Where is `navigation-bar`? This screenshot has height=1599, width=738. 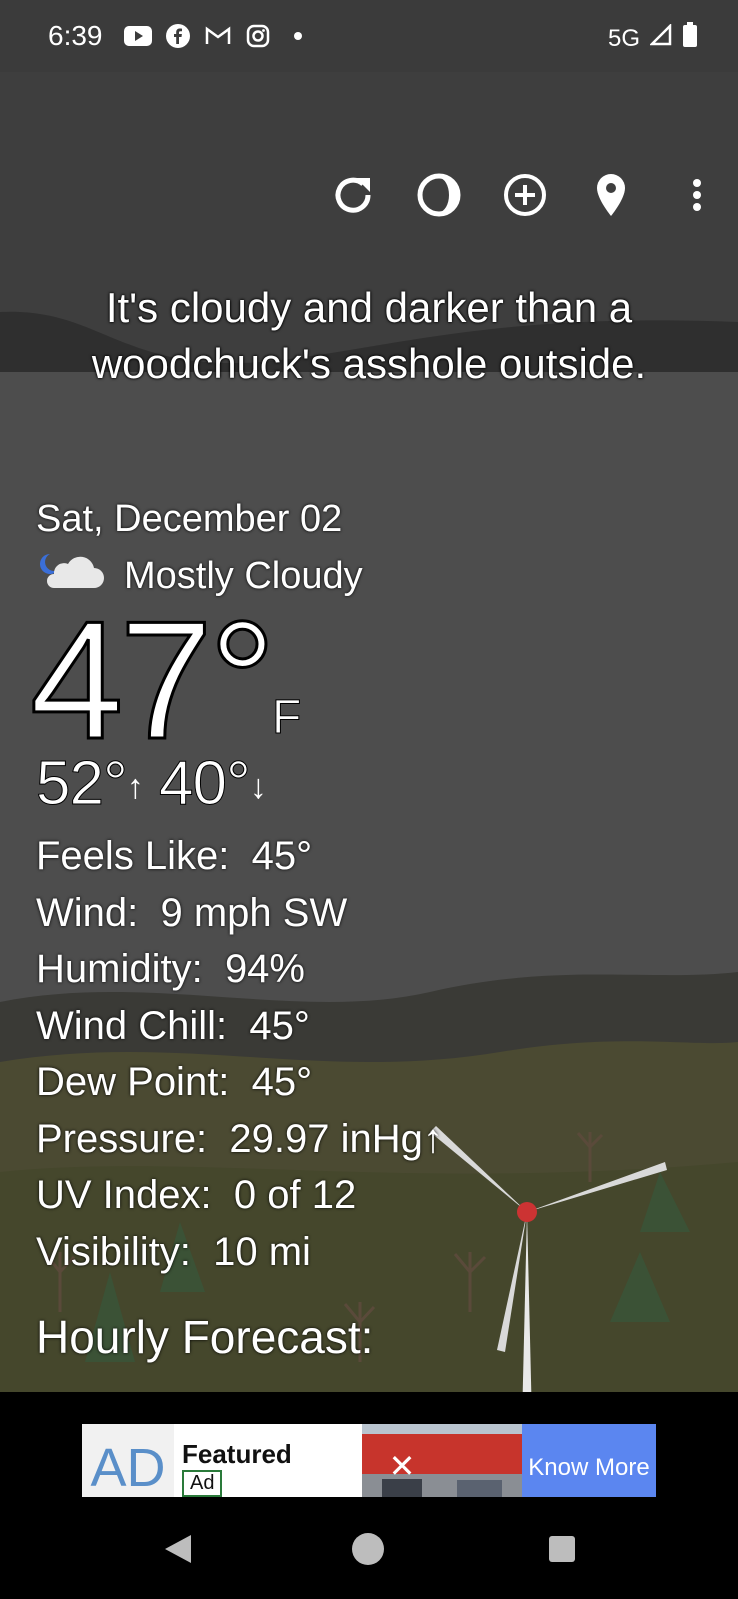
navigation-bar is located at coordinates (369, 1548).